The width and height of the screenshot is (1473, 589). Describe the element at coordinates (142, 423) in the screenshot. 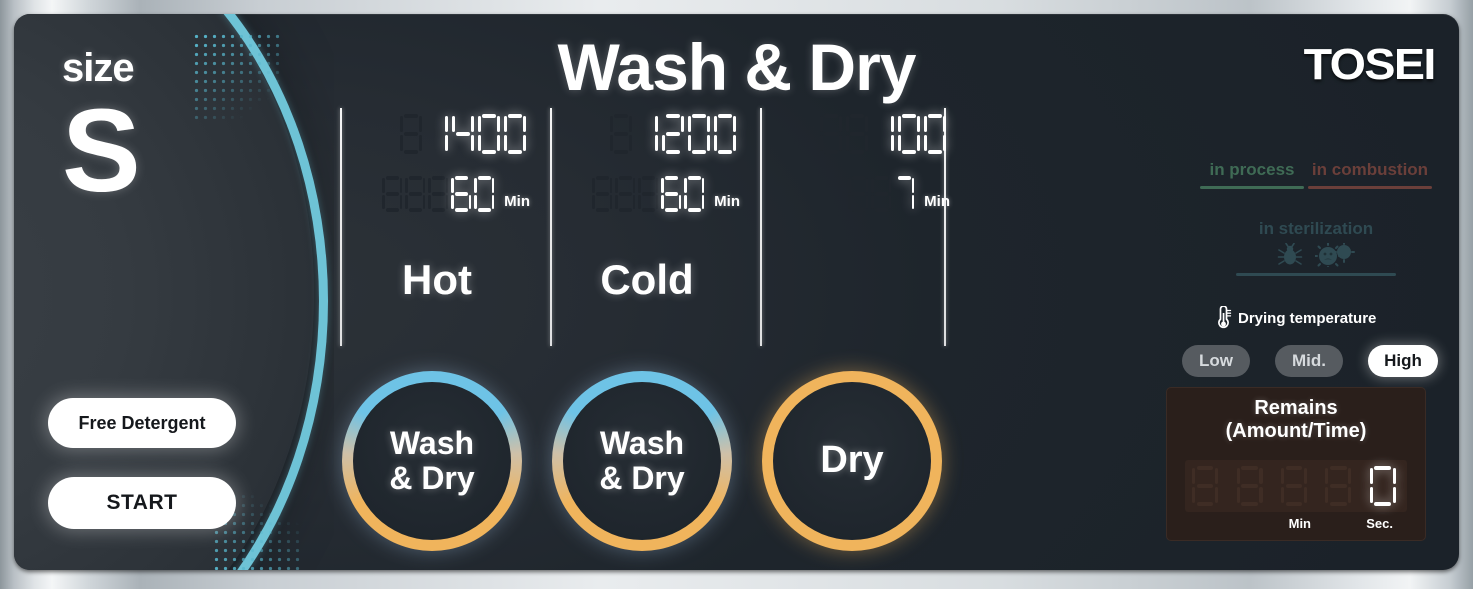

I see `free-detergent-button: Free Detergent` at that location.